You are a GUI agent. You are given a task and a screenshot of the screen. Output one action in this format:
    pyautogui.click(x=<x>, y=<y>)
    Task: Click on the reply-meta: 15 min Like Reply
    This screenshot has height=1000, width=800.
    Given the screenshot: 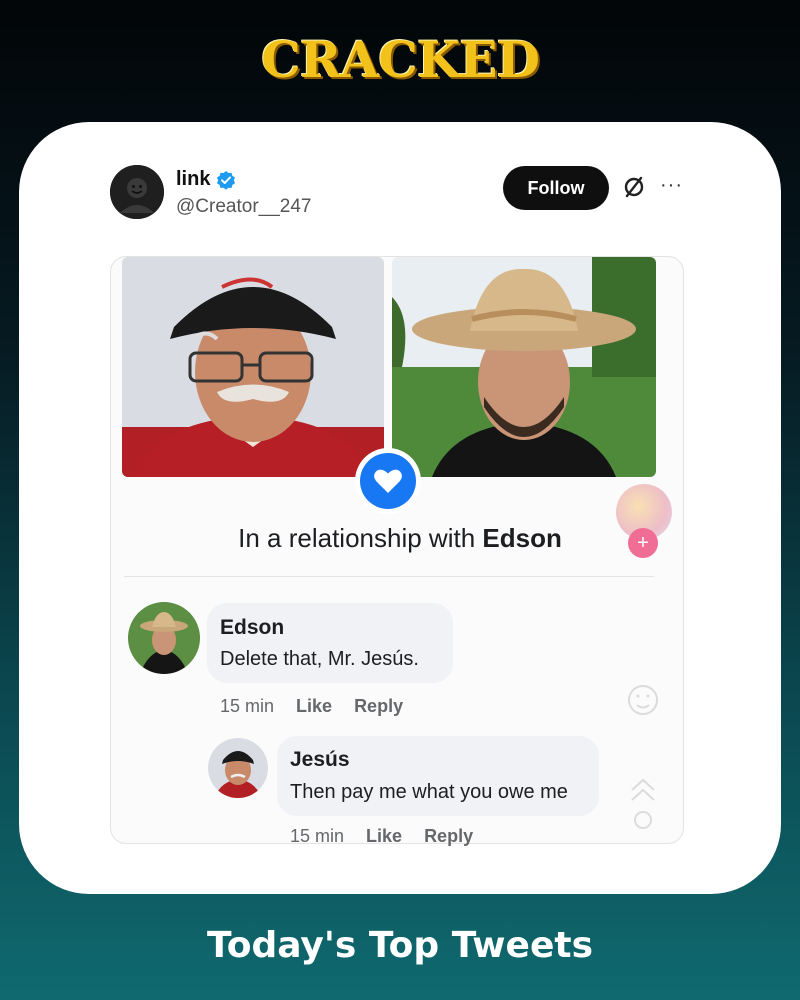 What is the action you would take?
    pyautogui.click(x=381, y=836)
    